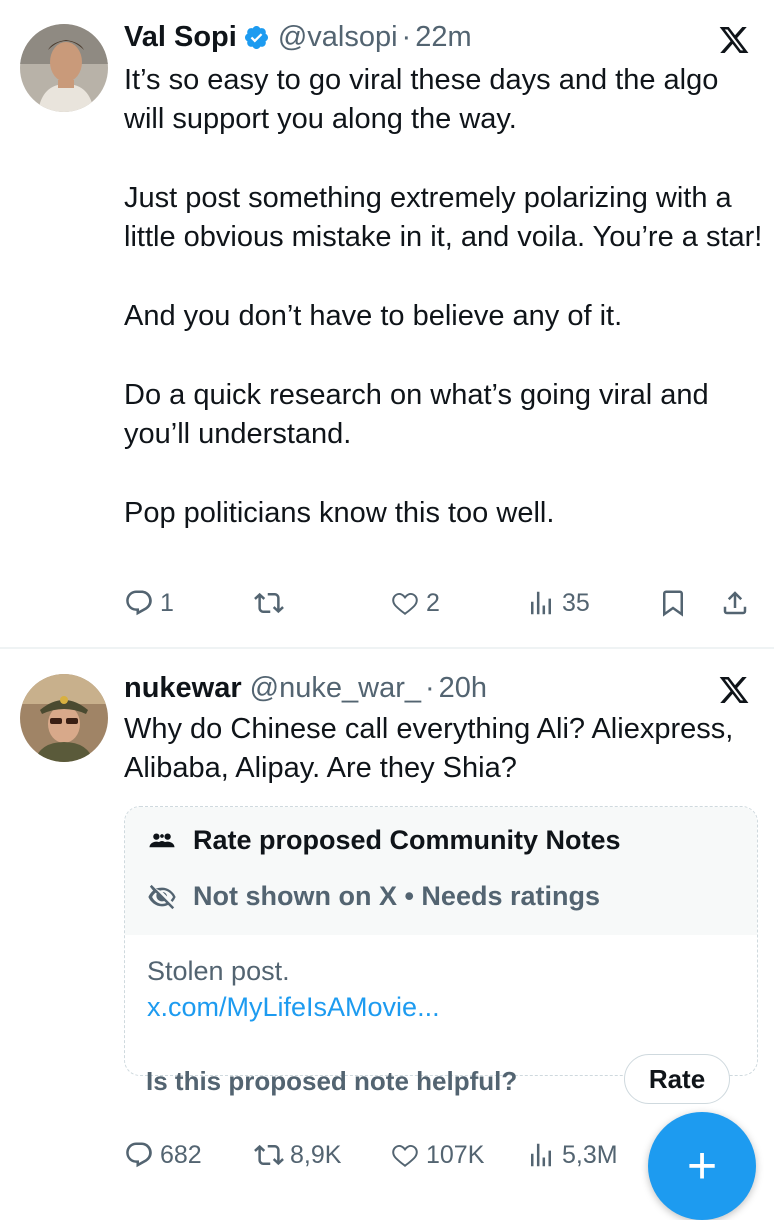 The image size is (774, 1220). Describe the element at coordinates (183, 688) in the screenshot. I see `display-name: nukewar` at that location.